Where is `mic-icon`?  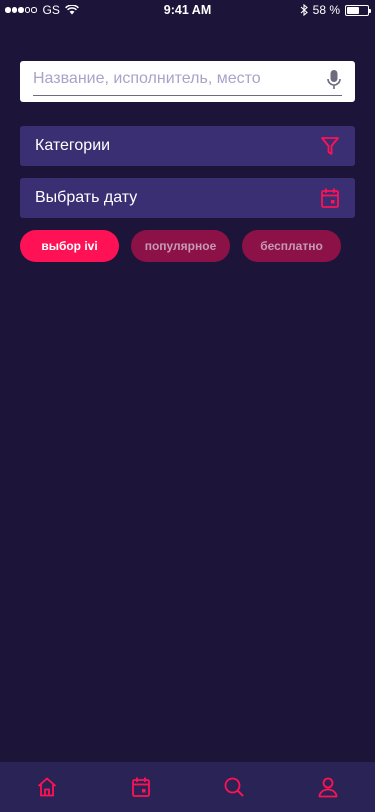 mic-icon is located at coordinates (334, 80).